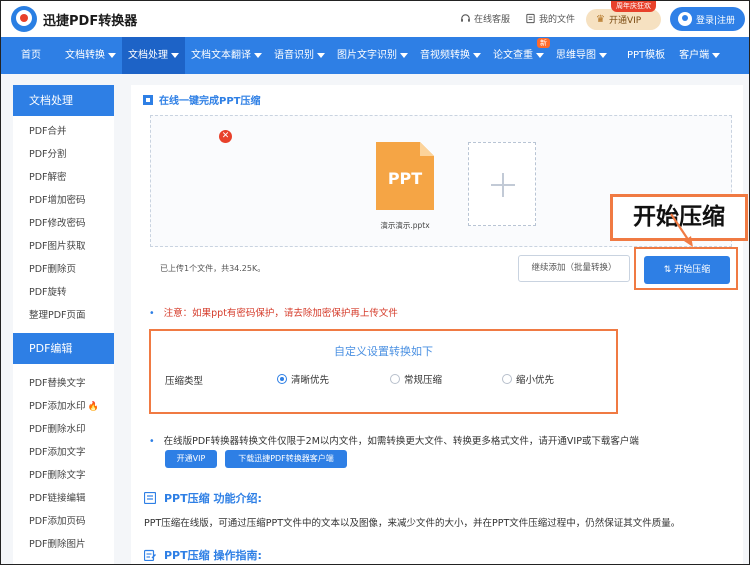 This screenshot has width=750, height=565. I want to click on sidebar-item-pdf-remove-watermark: PDF删除水印, so click(63, 429).